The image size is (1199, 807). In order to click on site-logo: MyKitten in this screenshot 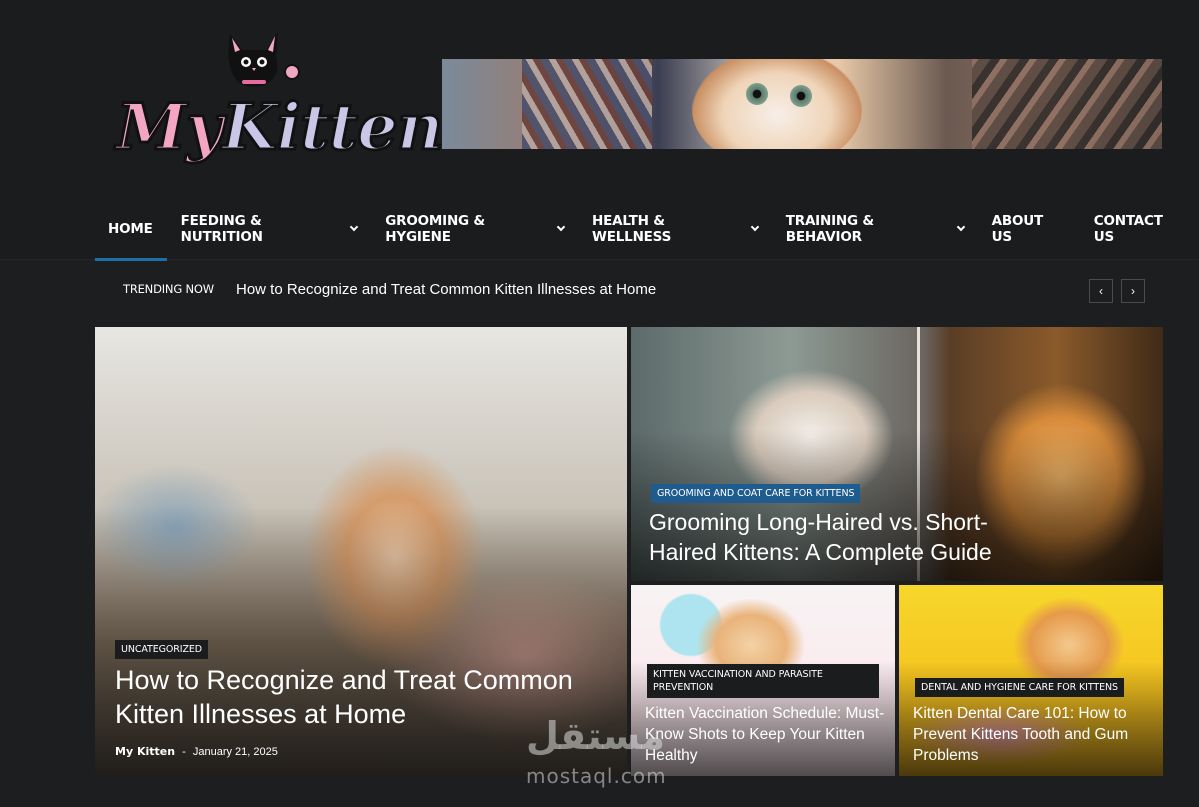, I will do `click(278, 108)`.